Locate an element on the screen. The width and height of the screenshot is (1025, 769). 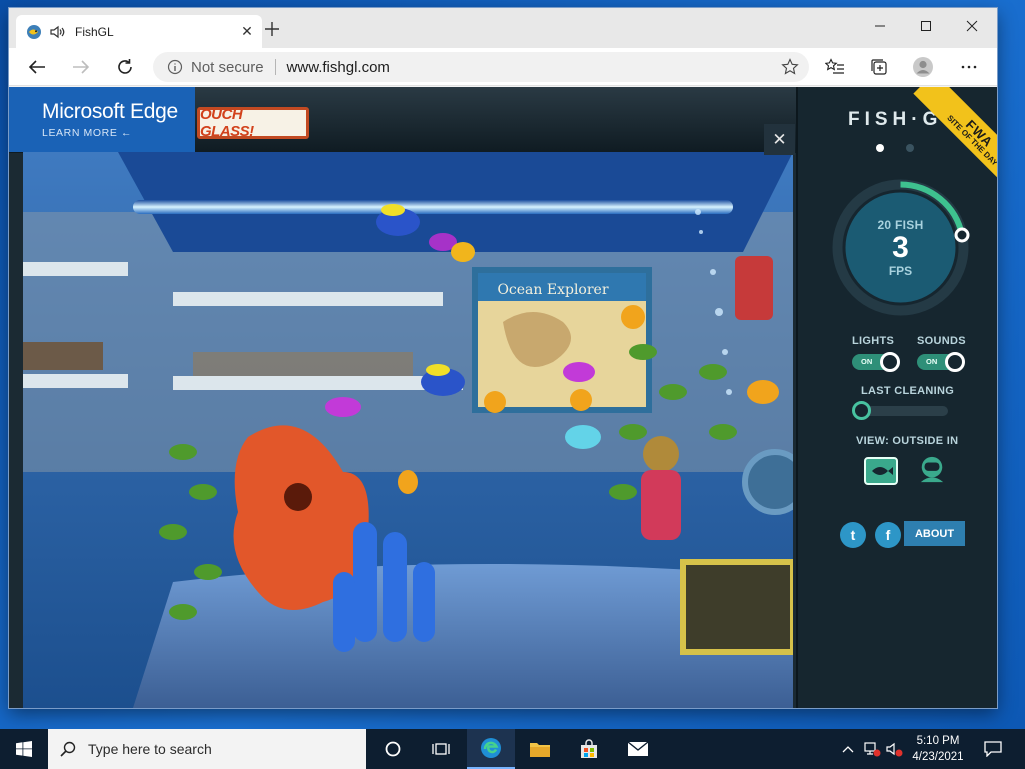
refresh-icon is located at coordinates (125, 67).